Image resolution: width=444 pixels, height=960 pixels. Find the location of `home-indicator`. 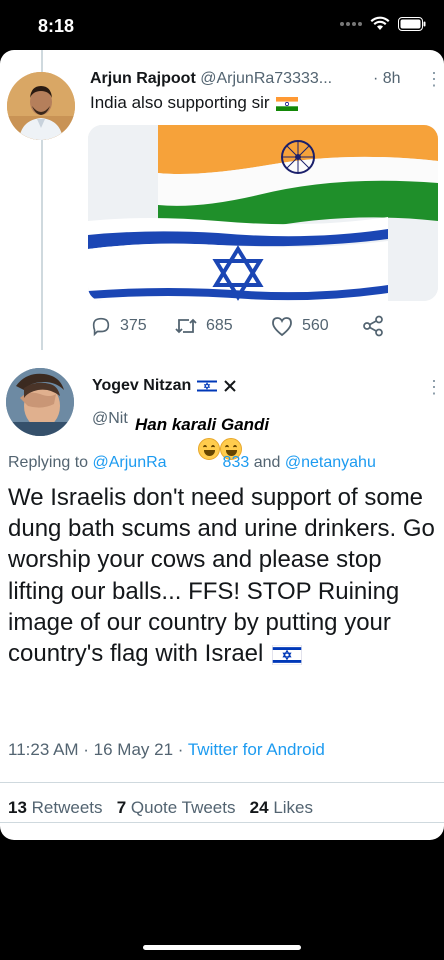

home-indicator is located at coordinates (222, 947).